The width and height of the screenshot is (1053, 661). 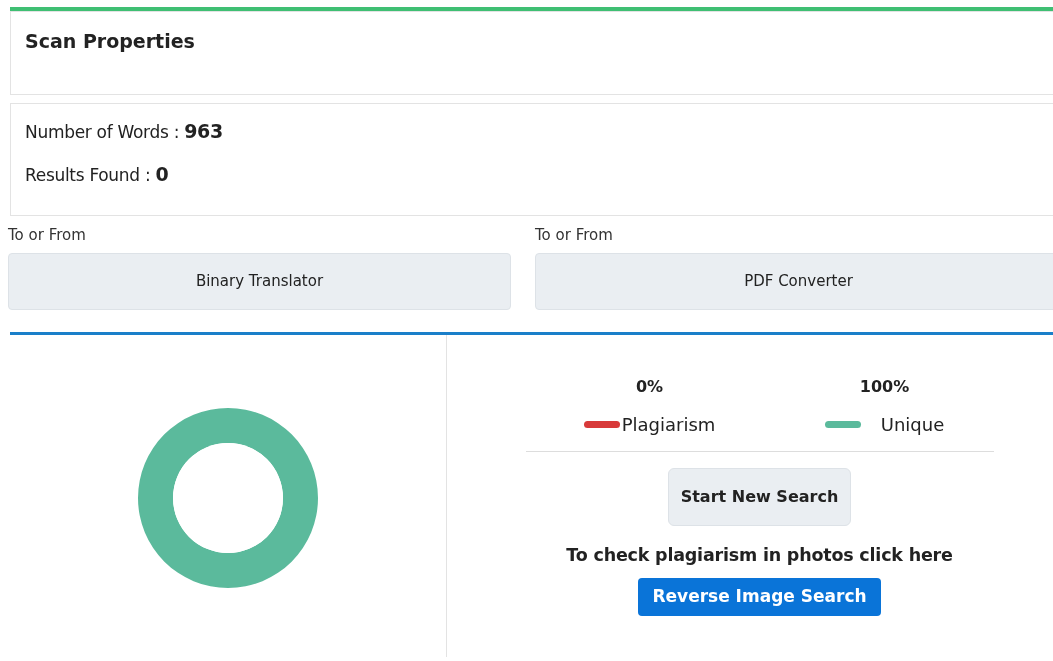 I want to click on tool-button: Binary Translator, so click(x=259, y=281).